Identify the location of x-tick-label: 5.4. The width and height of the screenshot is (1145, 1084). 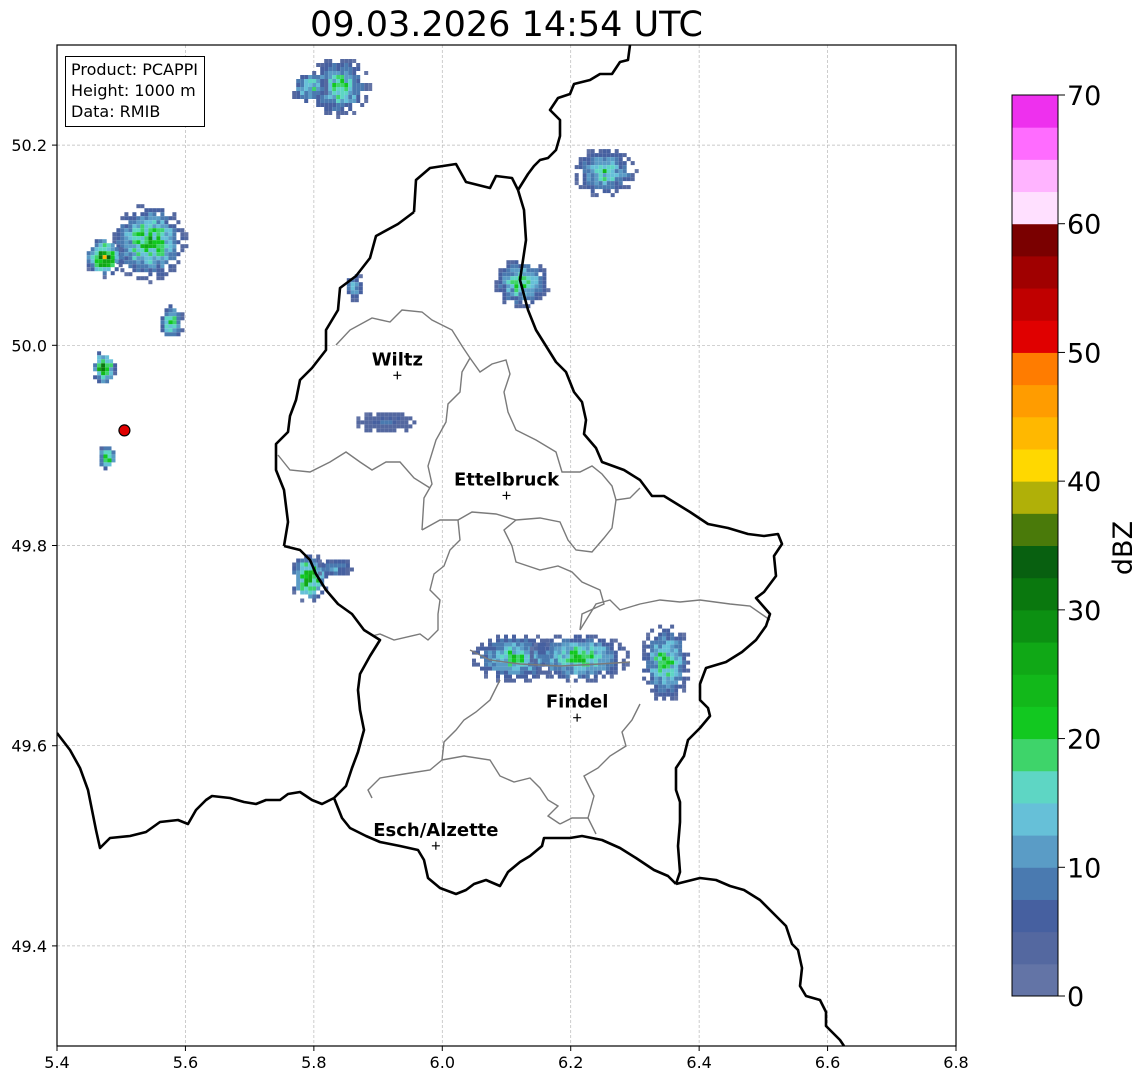
(56, 1062).